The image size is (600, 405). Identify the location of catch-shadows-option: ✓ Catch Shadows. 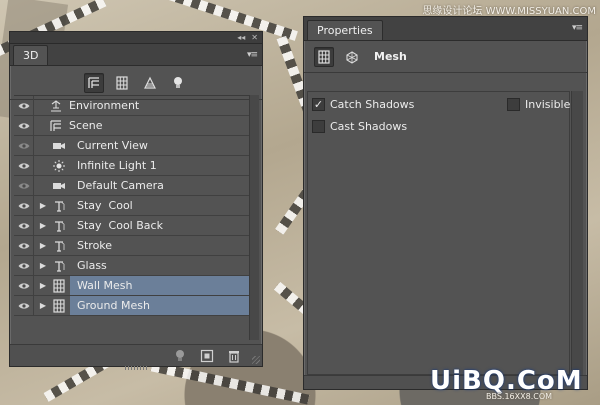
(363, 104).